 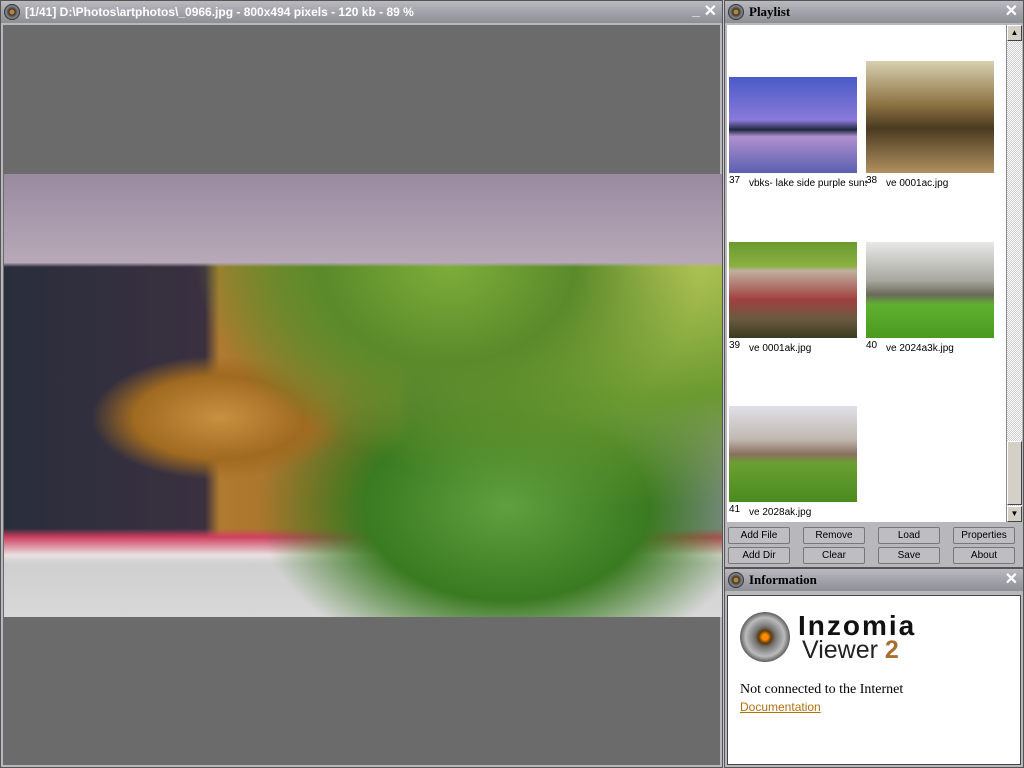 I want to click on eye-logo-icon, so click(x=765, y=637).